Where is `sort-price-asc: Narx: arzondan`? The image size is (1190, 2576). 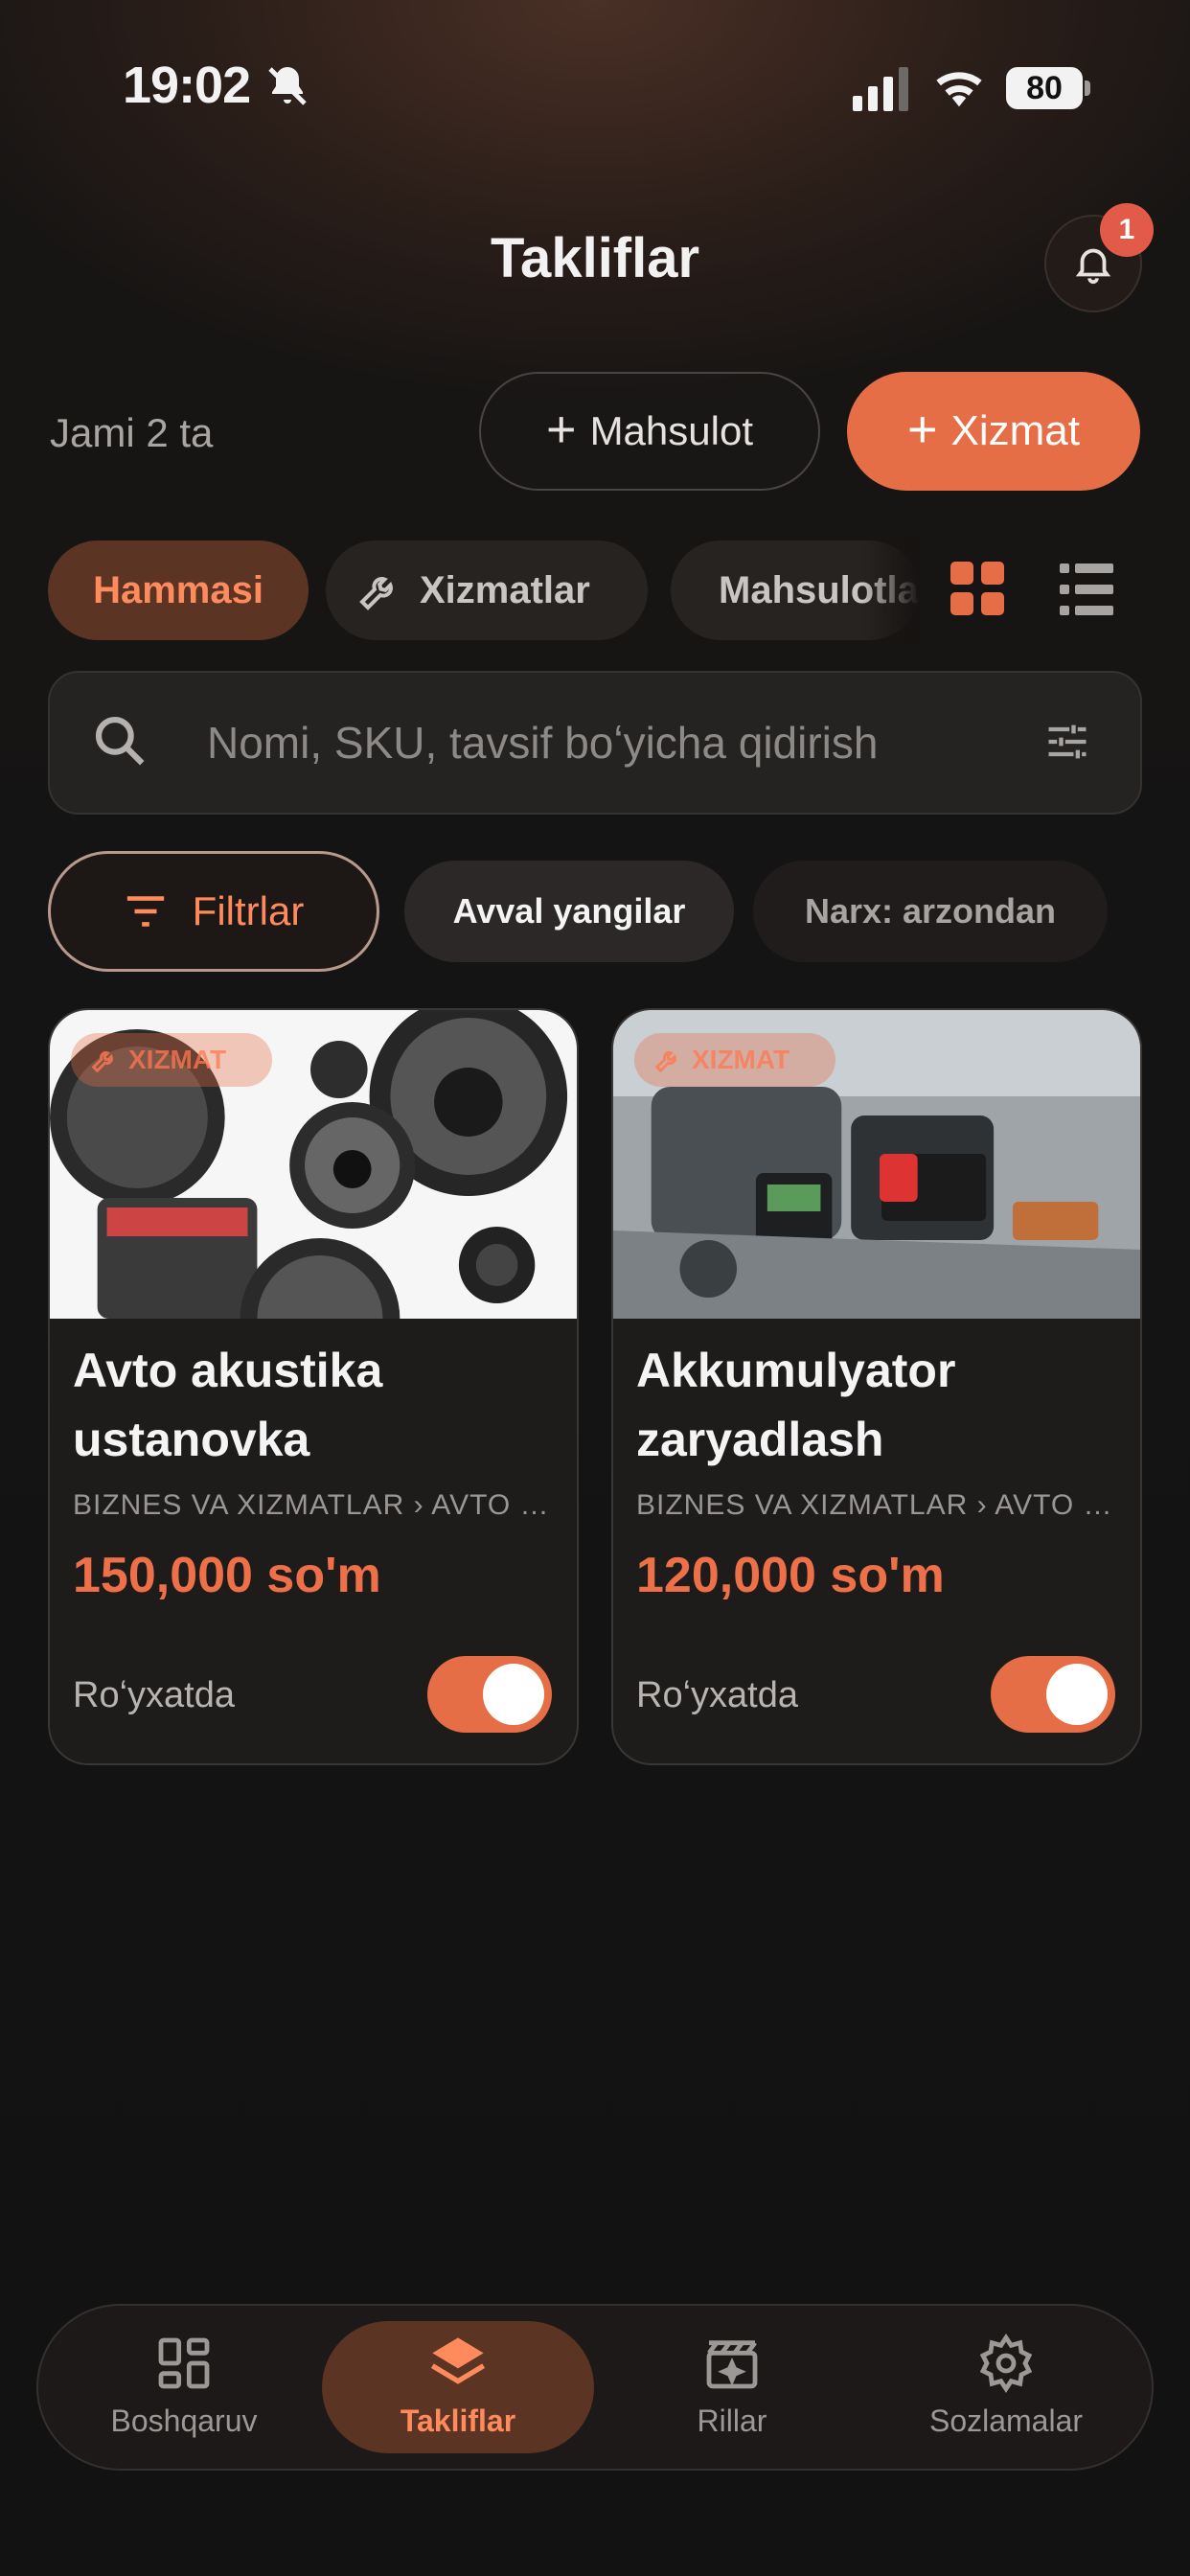 sort-price-asc: Narx: arzondan is located at coordinates (931, 911).